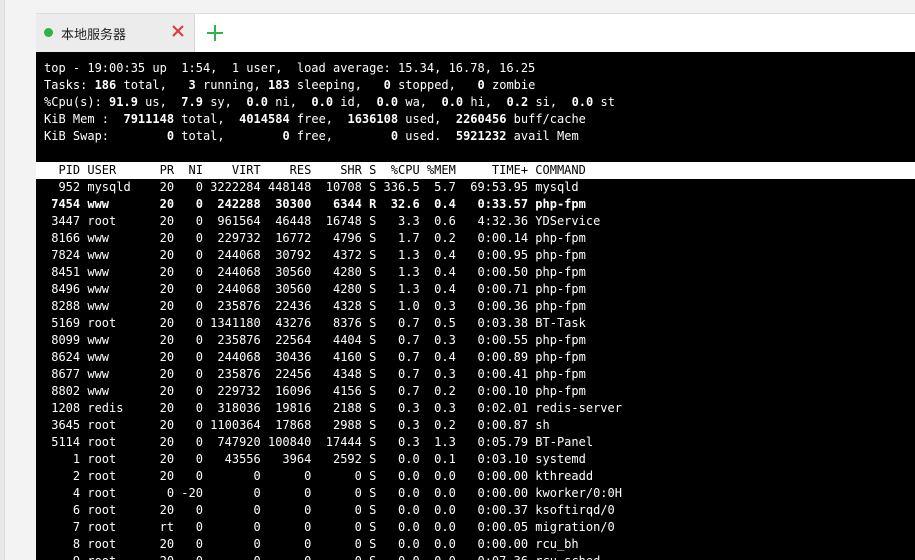 The width and height of the screenshot is (915, 560). I want to click on tab-local-server: 本地服务器, so click(115, 33).